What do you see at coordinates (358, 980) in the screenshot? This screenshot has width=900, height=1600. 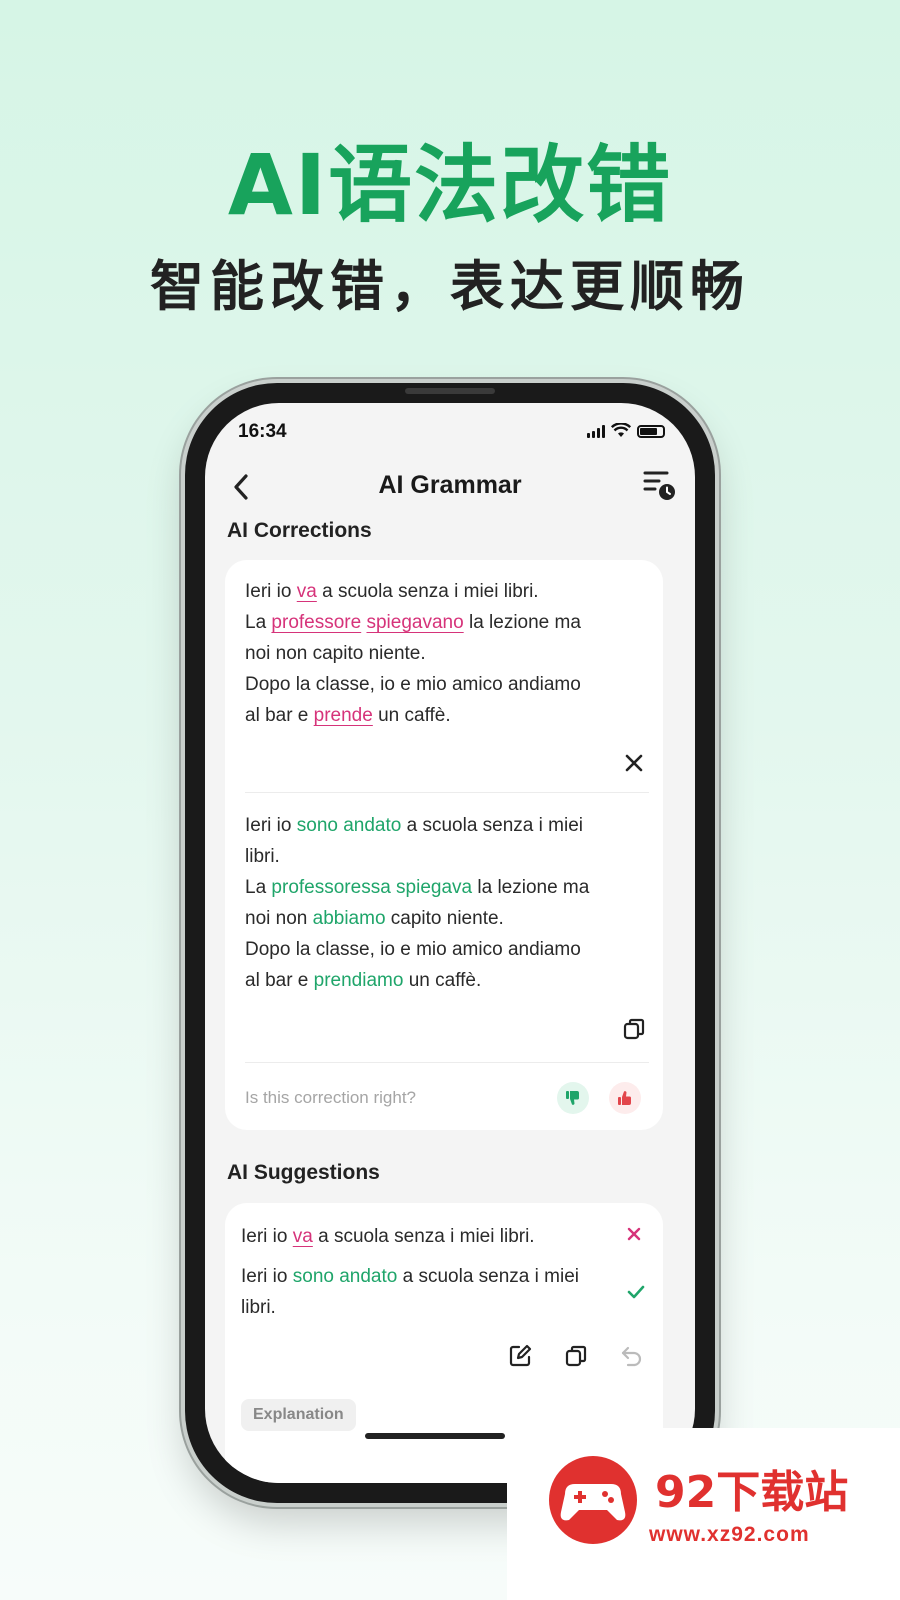 I see `fix-word: prendiamo` at bounding box center [358, 980].